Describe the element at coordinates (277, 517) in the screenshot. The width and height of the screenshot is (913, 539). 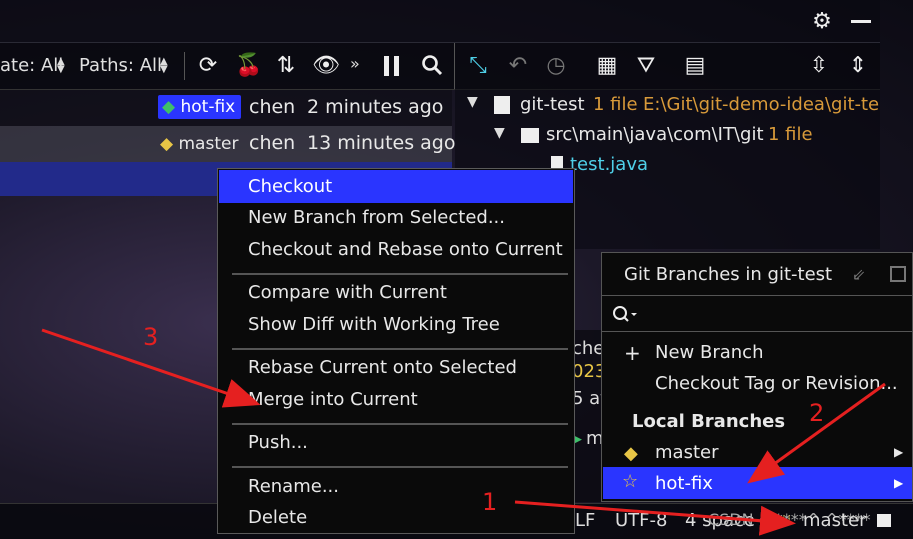
I see `menu-item-delete: Delete` at that location.